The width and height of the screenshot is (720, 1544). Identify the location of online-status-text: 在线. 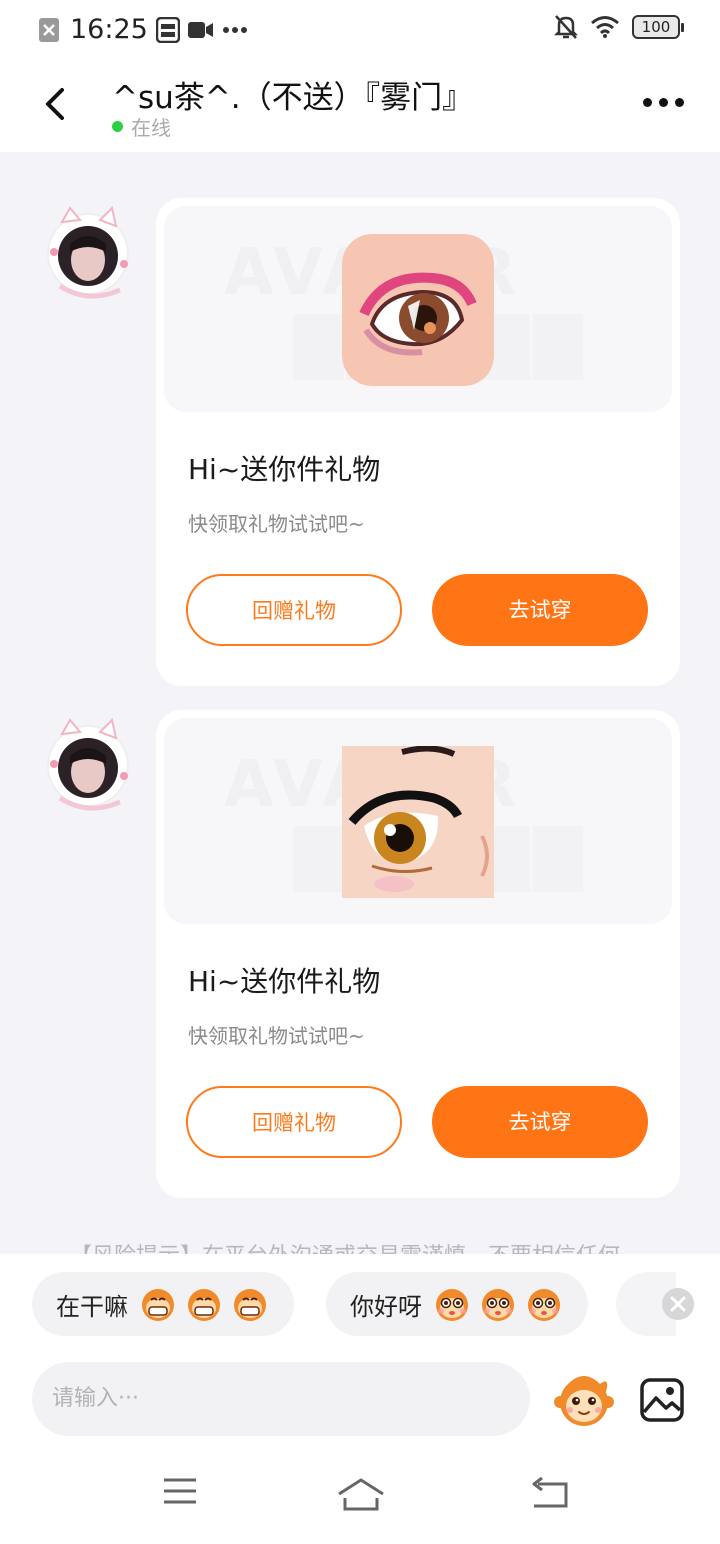
(151, 128).